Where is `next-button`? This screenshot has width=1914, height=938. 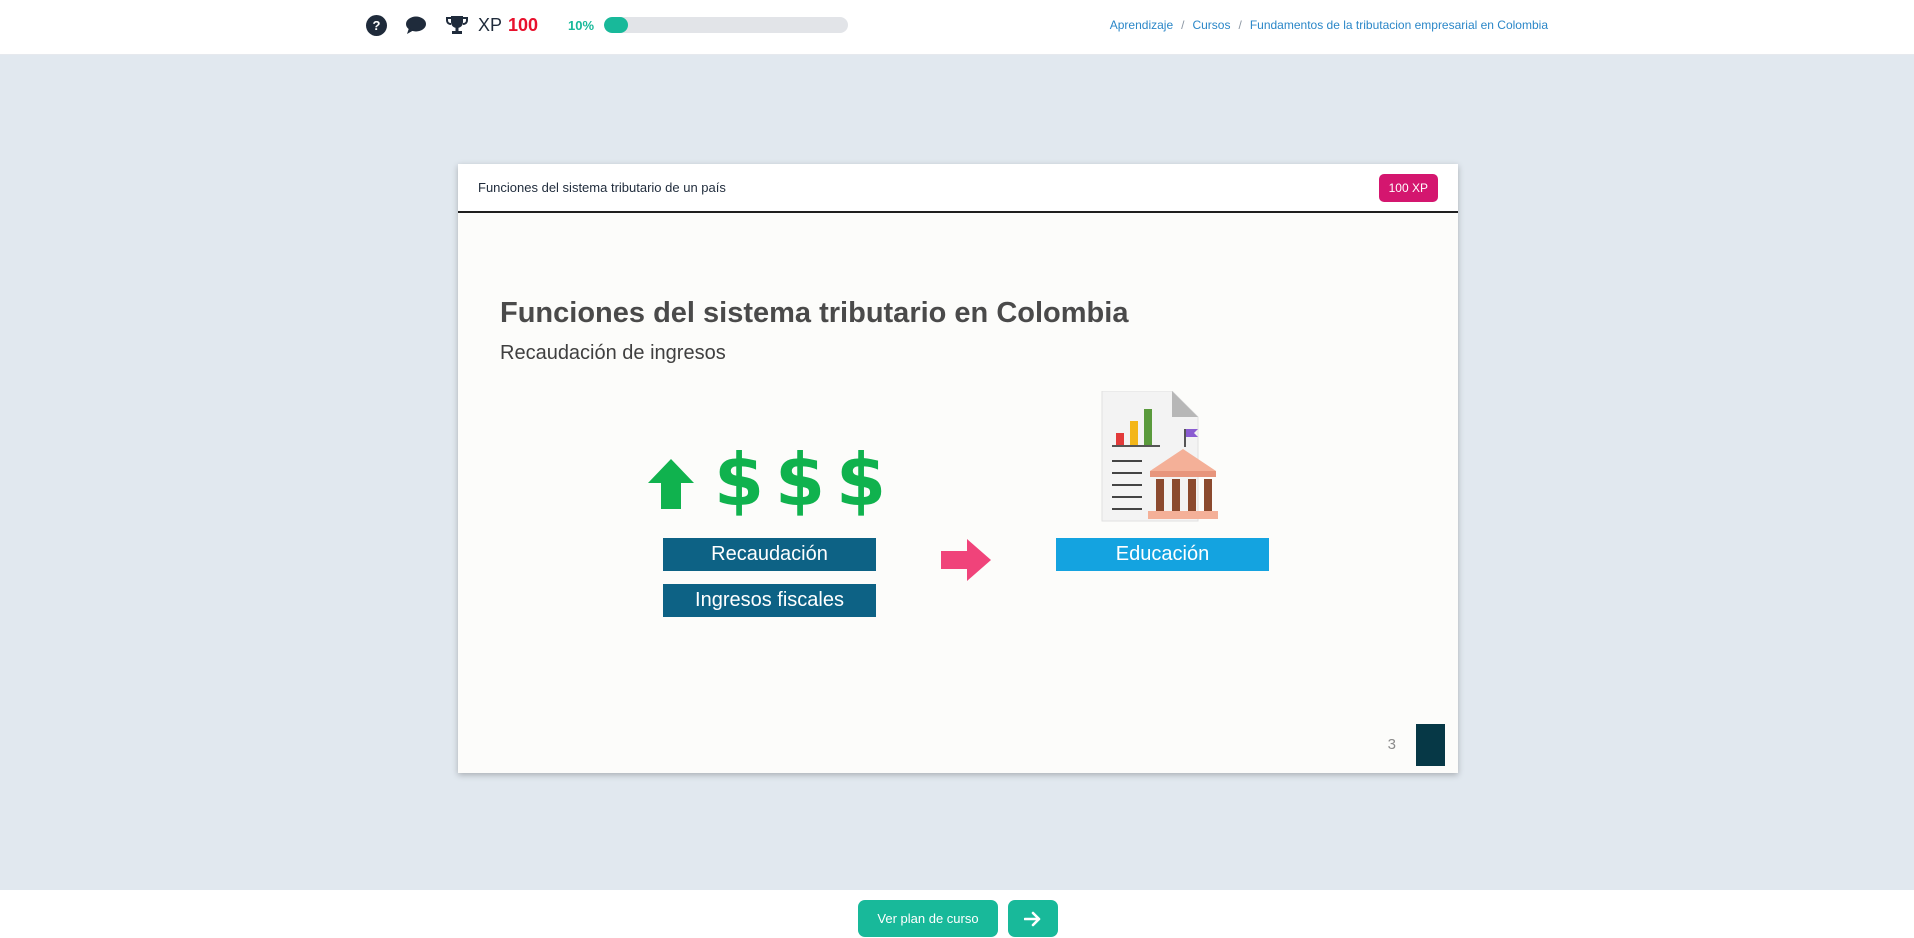 next-button is located at coordinates (1033, 918).